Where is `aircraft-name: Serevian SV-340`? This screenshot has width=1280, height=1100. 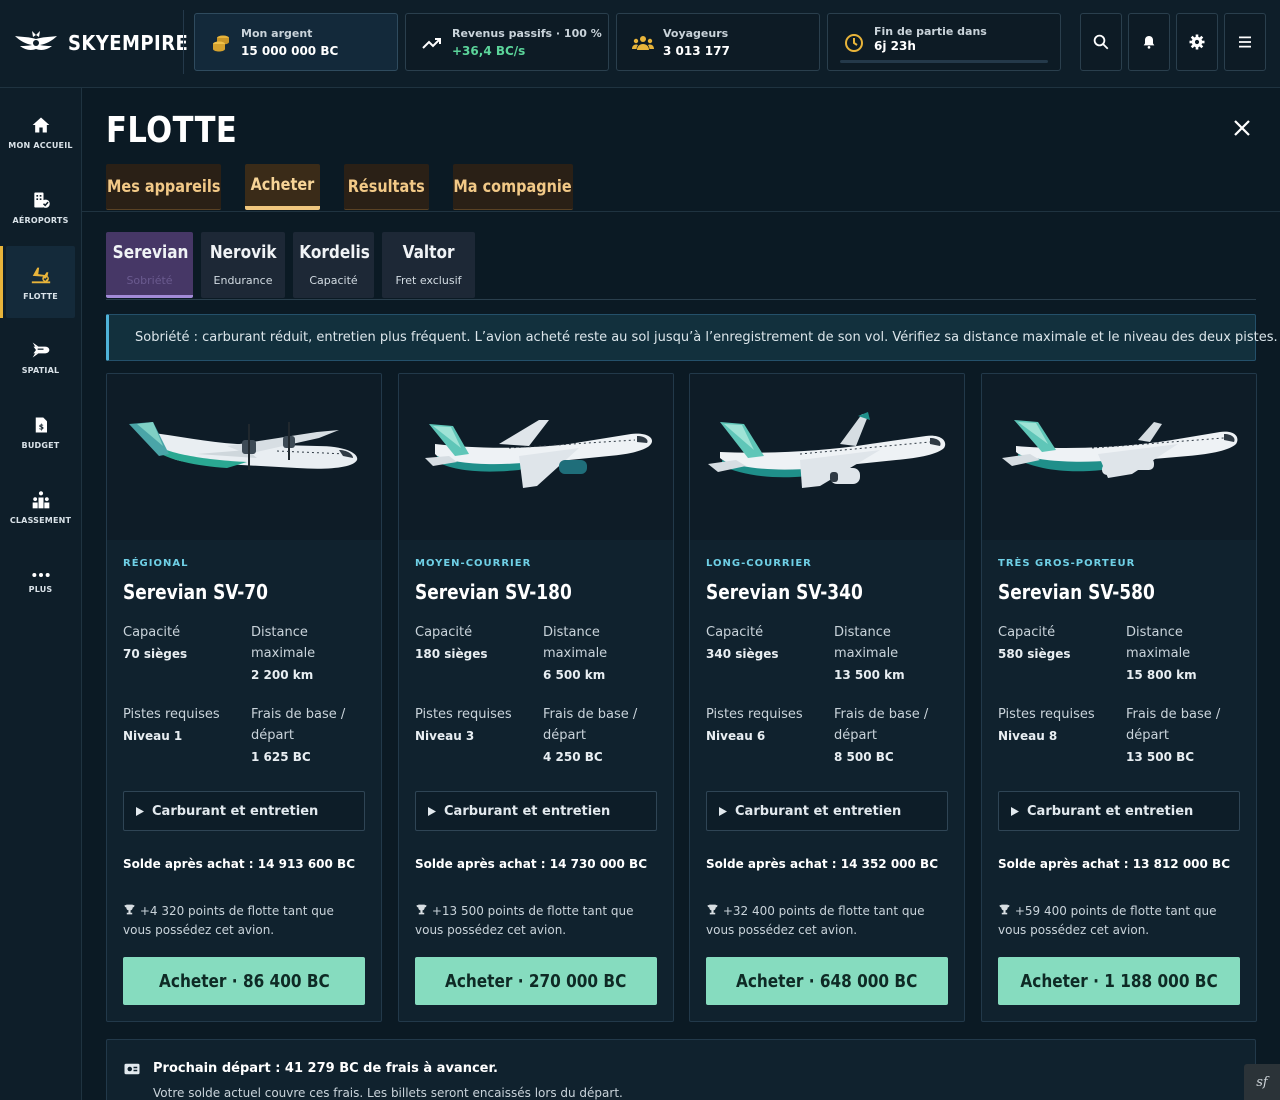
aircraft-name: Serevian SV-340 is located at coordinates (784, 592).